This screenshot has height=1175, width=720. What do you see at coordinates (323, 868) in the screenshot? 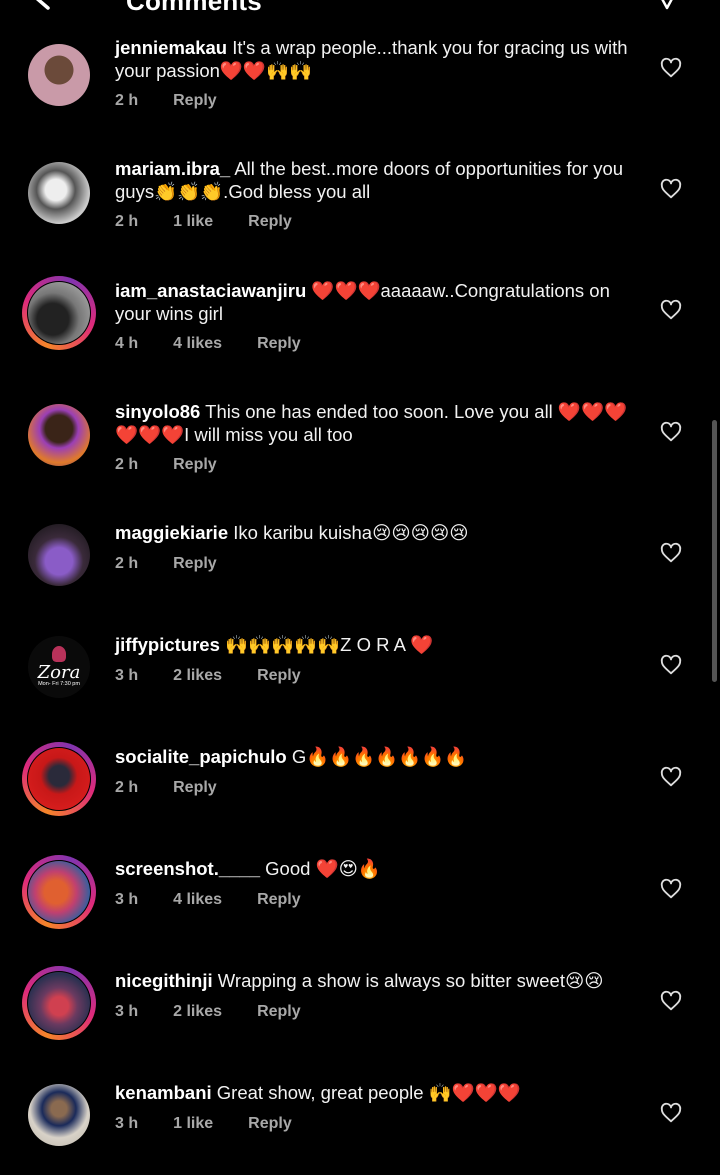
I see `comment-body: Good ❤️😍🔥` at bounding box center [323, 868].